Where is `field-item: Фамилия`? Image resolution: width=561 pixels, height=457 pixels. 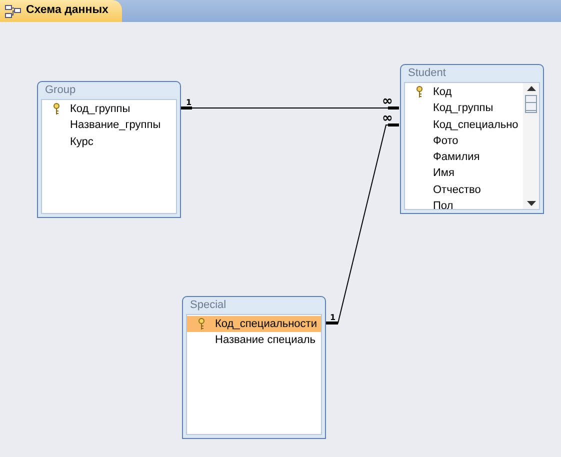 field-item: Фамилия is located at coordinates (464, 157).